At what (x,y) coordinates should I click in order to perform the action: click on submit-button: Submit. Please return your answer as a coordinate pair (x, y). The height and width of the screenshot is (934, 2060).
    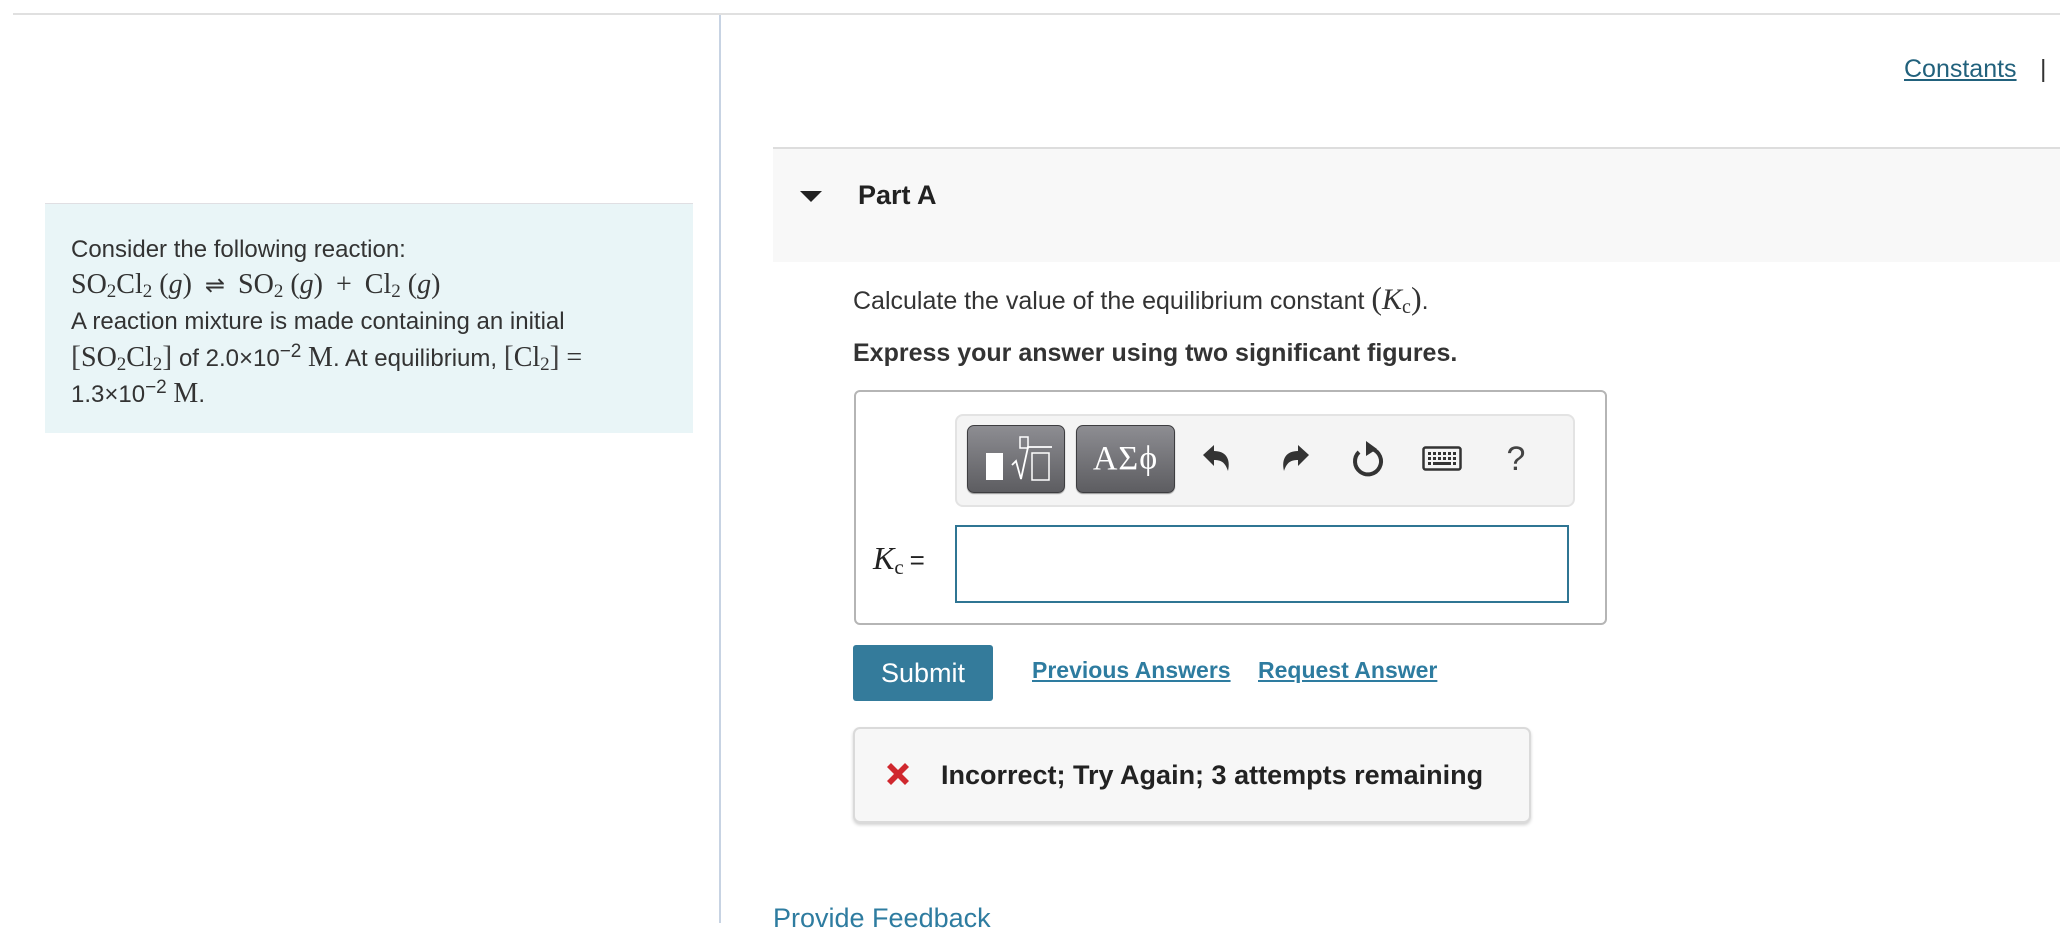
    Looking at the image, I should click on (923, 673).